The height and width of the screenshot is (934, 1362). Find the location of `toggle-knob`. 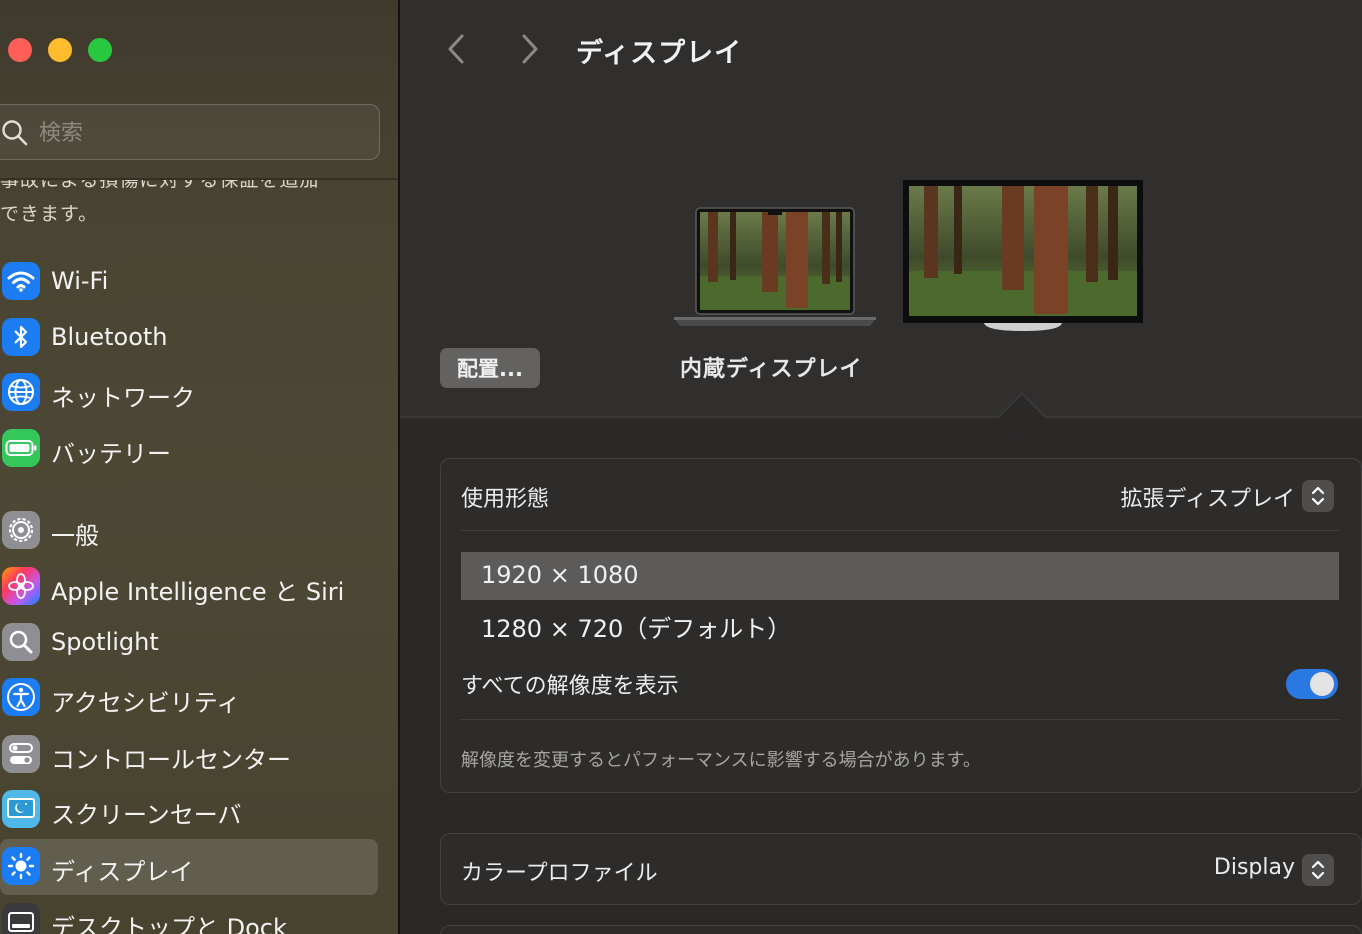

toggle-knob is located at coordinates (1322, 684).